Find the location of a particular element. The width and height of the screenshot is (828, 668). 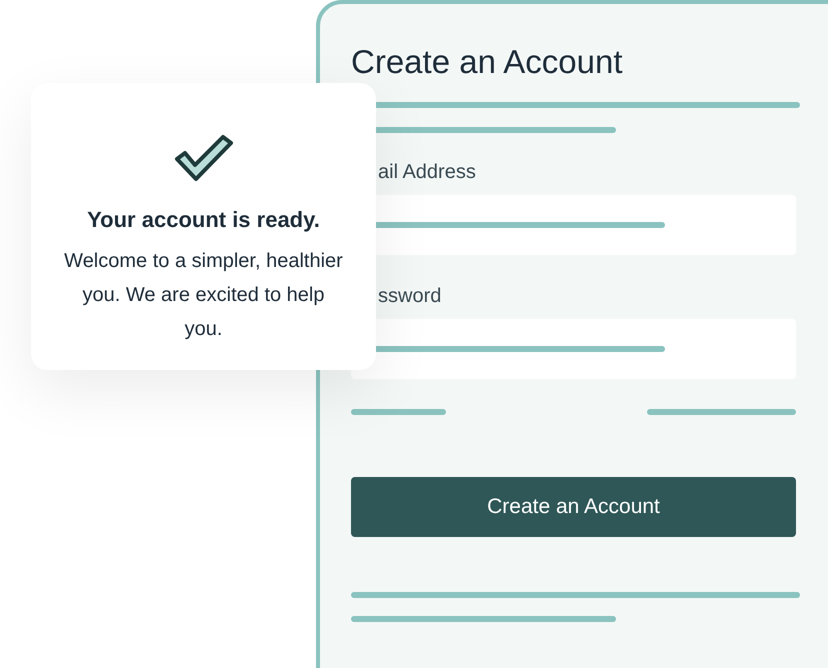

form-title: Create an Account is located at coordinates (487, 62).